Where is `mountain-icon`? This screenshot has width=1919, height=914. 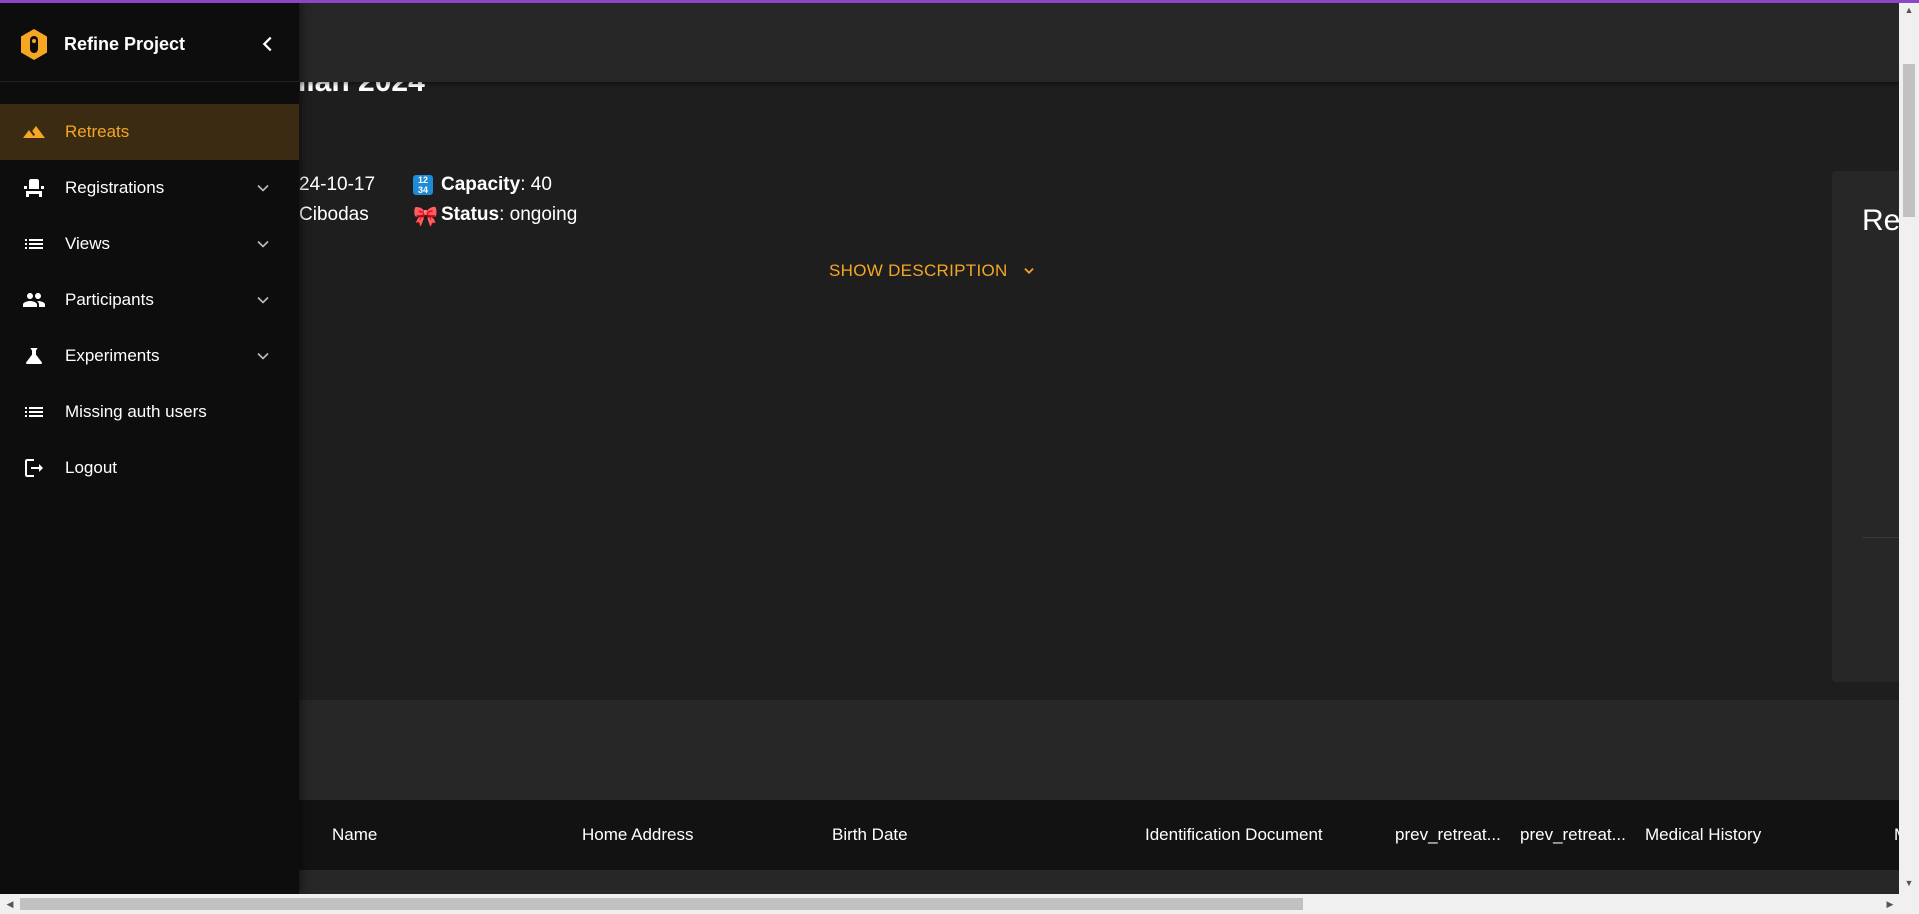
mountain-icon is located at coordinates (34, 132).